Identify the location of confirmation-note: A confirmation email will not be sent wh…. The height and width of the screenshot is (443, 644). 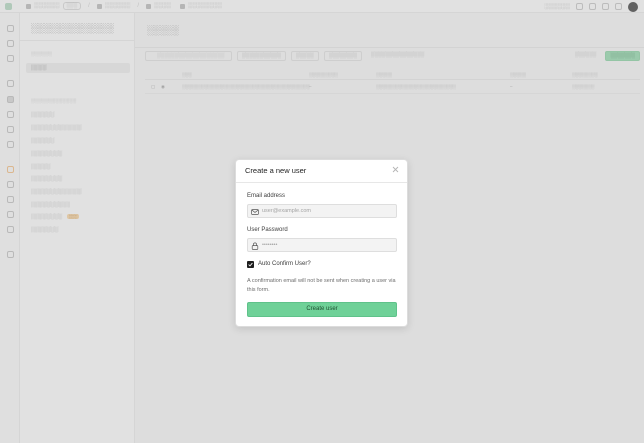
(321, 285).